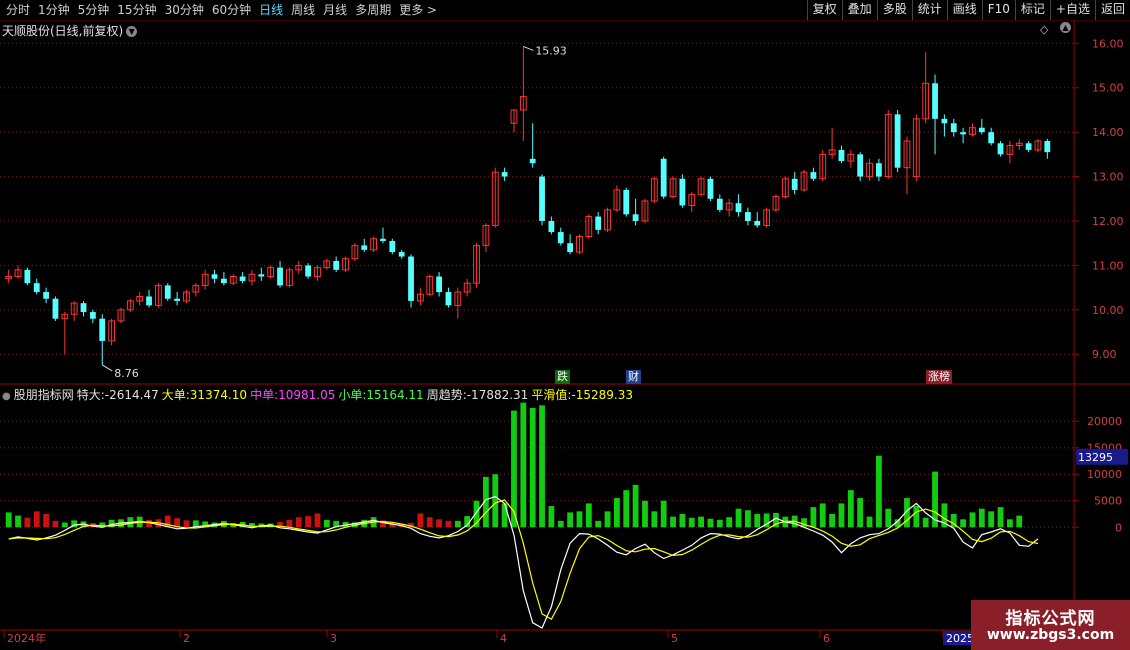 Image resolution: width=1130 pixels, height=650 pixels. Describe the element at coordinates (1072, 10) in the screenshot. I see `tool-button-7: +自选` at that location.